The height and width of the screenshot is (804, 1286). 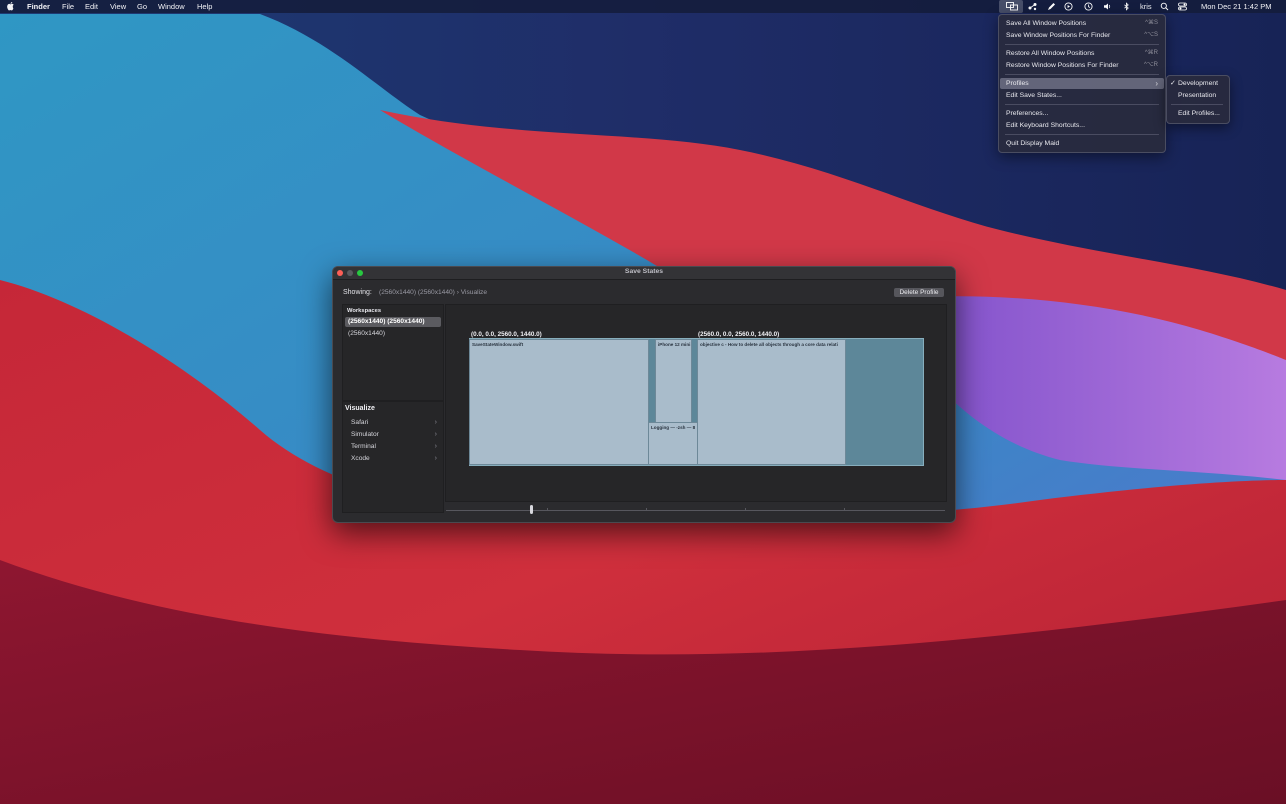 I want to click on submenu-item-development: ✓ Development, so click(x=1198, y=83).